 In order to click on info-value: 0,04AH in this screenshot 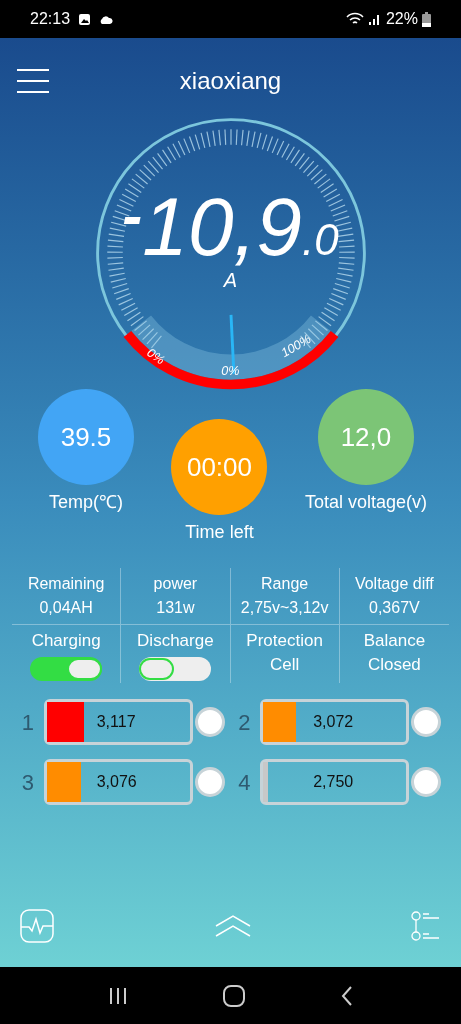, I will do `click(66, 608)`.